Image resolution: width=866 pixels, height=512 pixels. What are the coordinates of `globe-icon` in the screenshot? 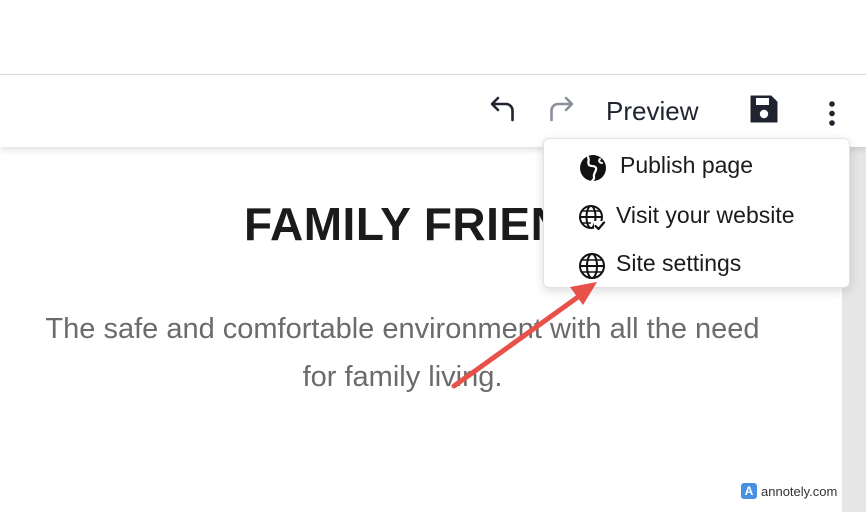 It's located at (592, 266).